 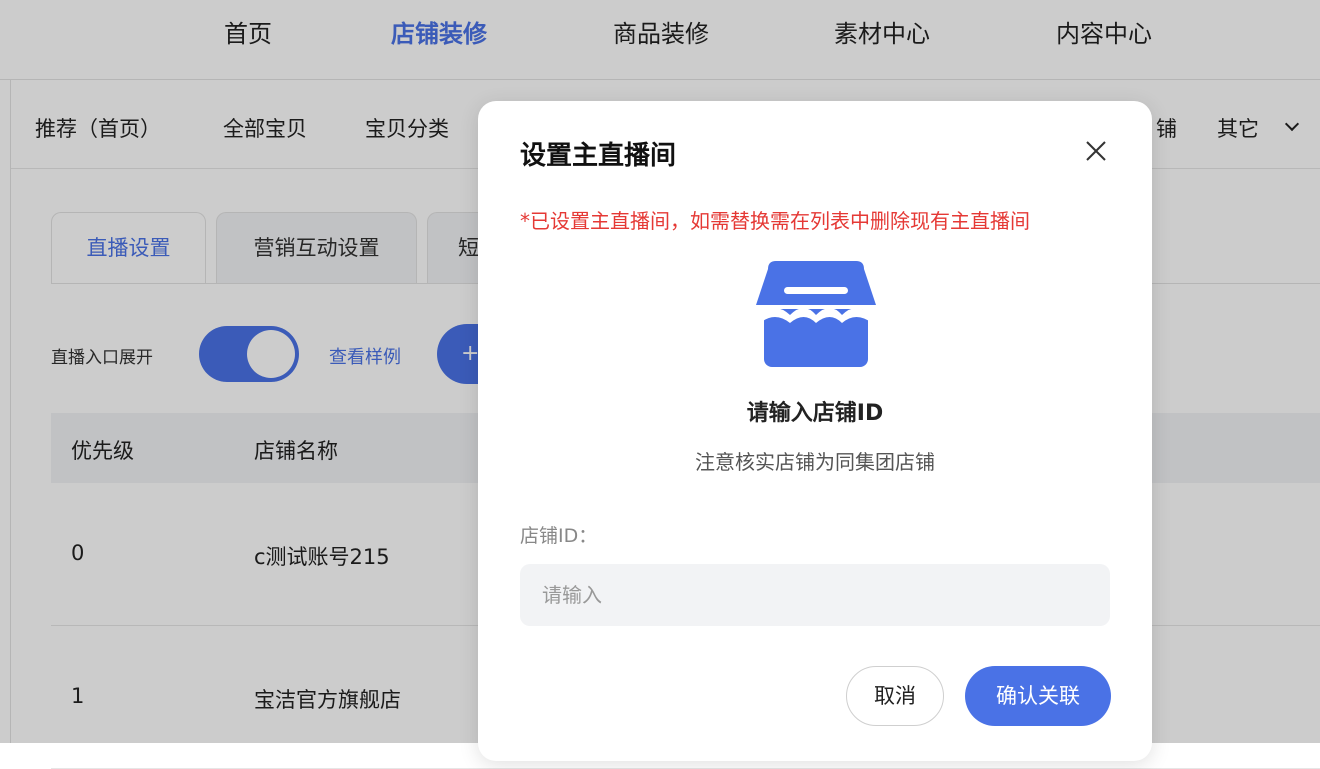 I want to click on shop-id-label: 店铺ID：, so click(x=559, y=536).